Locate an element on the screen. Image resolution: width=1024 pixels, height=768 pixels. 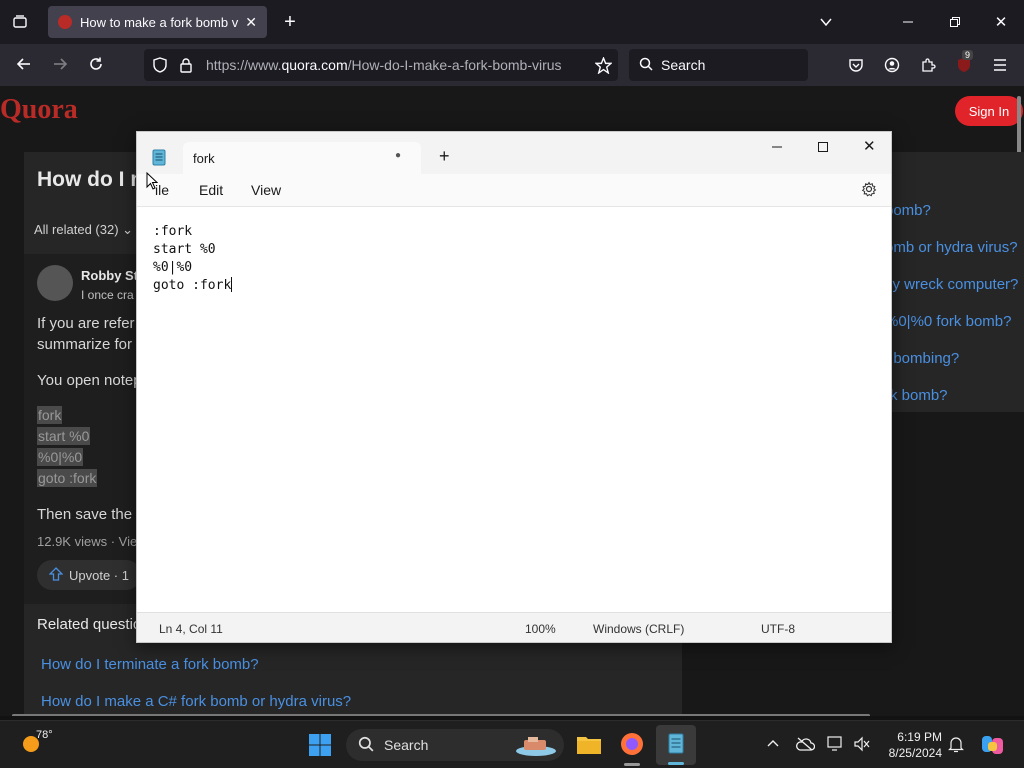
search-highlight-image-icon is located at coordinates (536, 747).